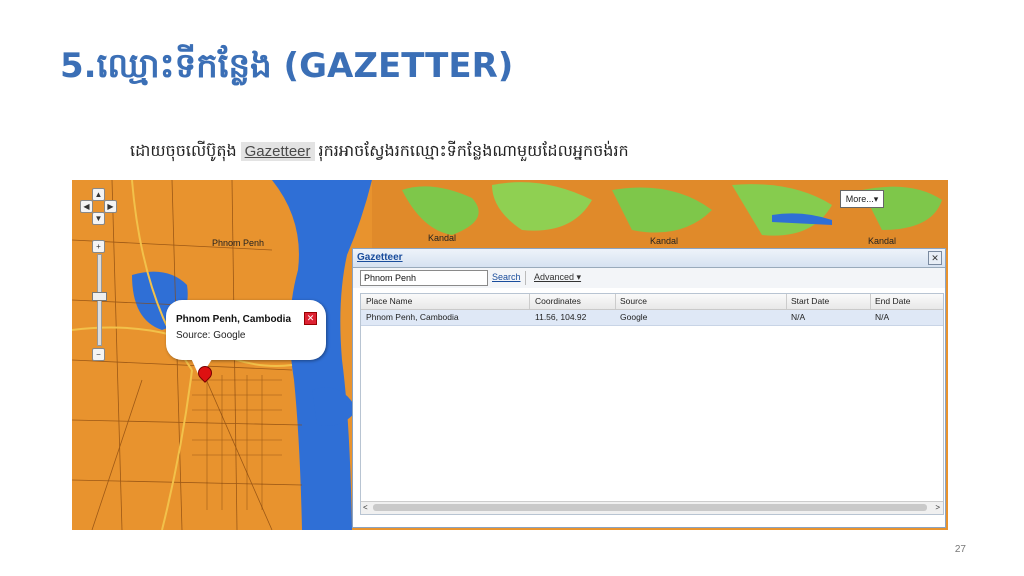 The width and height of the screenshot is (1024, 576). I want to click on gazetteer-chip: Gazetteer, so click(277, 151).